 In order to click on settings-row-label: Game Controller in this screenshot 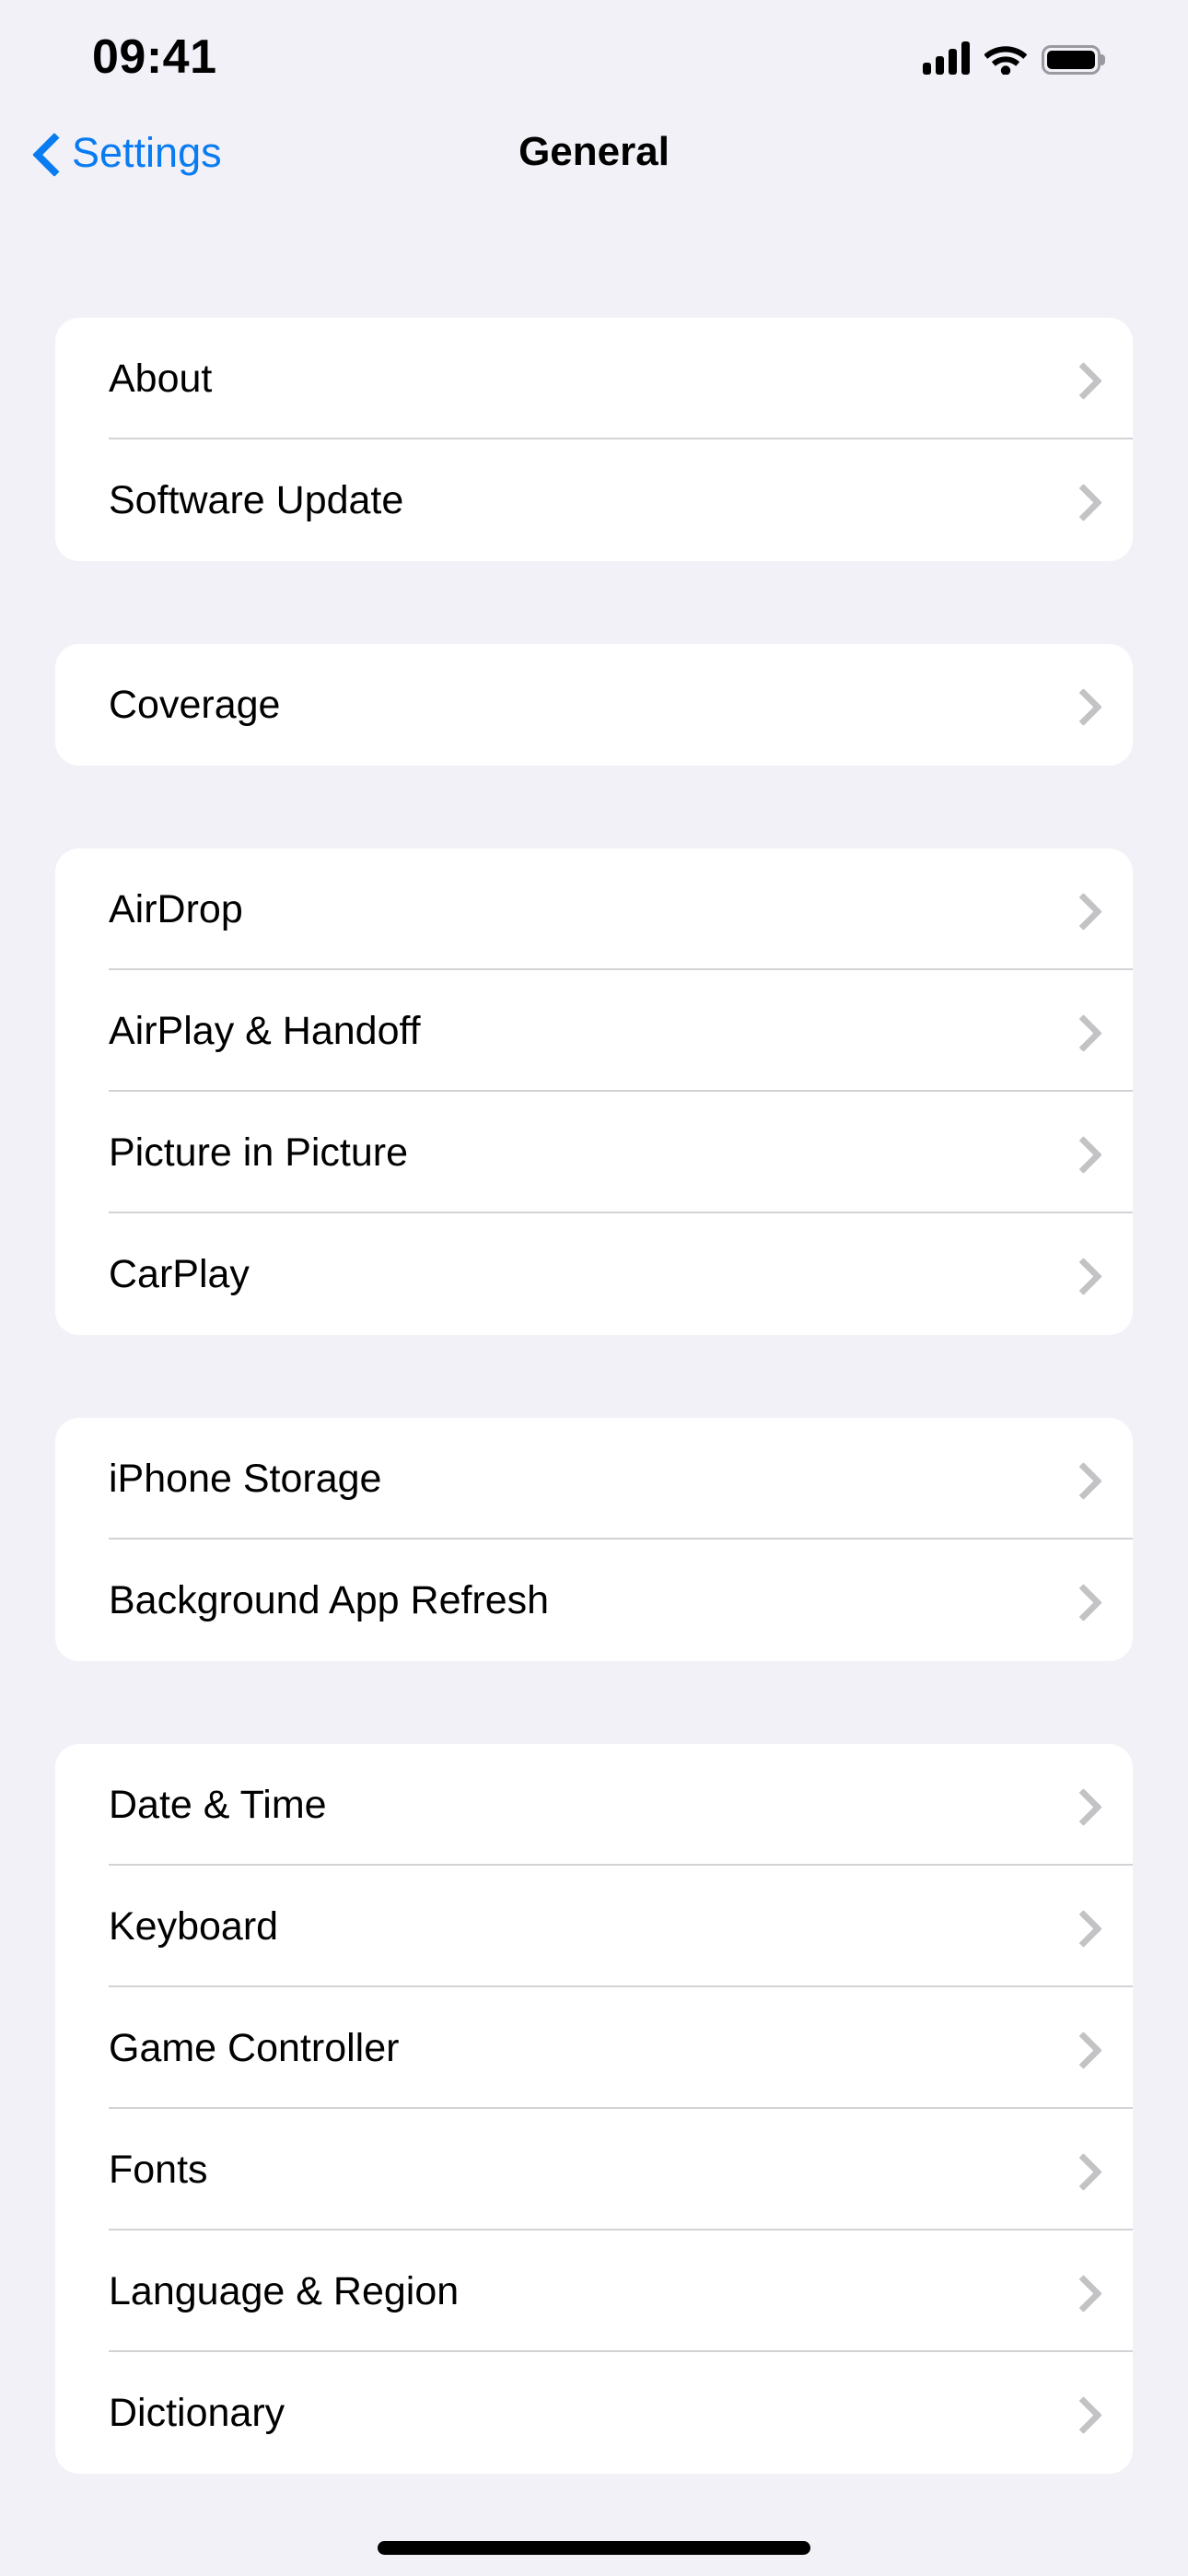, I will do `click(254, 2047)`.